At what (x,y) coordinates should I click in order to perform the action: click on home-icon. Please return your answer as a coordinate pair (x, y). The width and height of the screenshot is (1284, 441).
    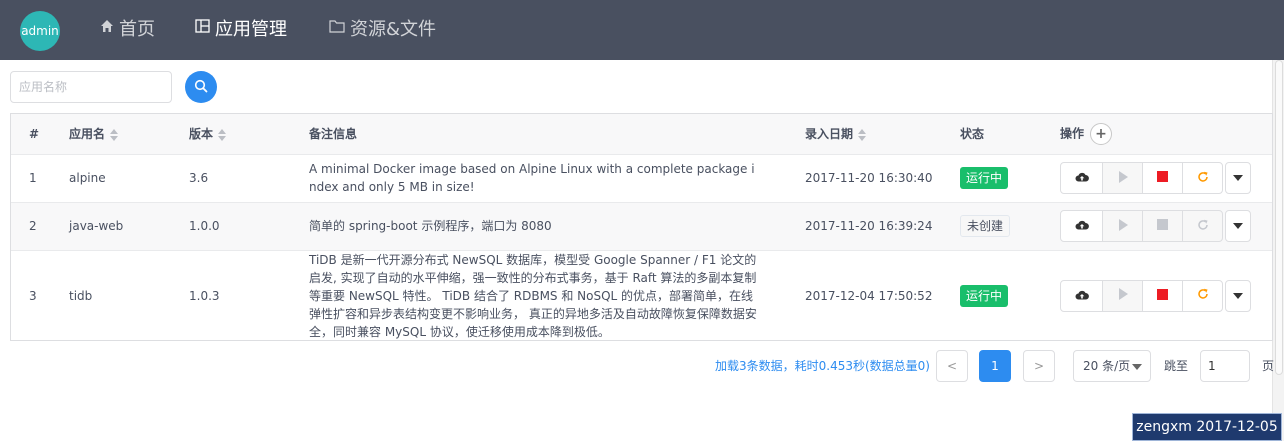
    Looking at the image, I should click on (107, 29).